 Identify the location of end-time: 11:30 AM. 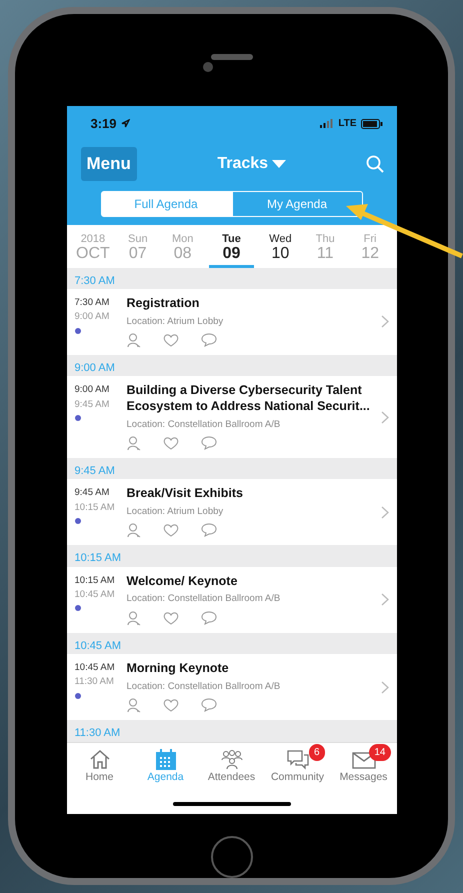
(94, 682).